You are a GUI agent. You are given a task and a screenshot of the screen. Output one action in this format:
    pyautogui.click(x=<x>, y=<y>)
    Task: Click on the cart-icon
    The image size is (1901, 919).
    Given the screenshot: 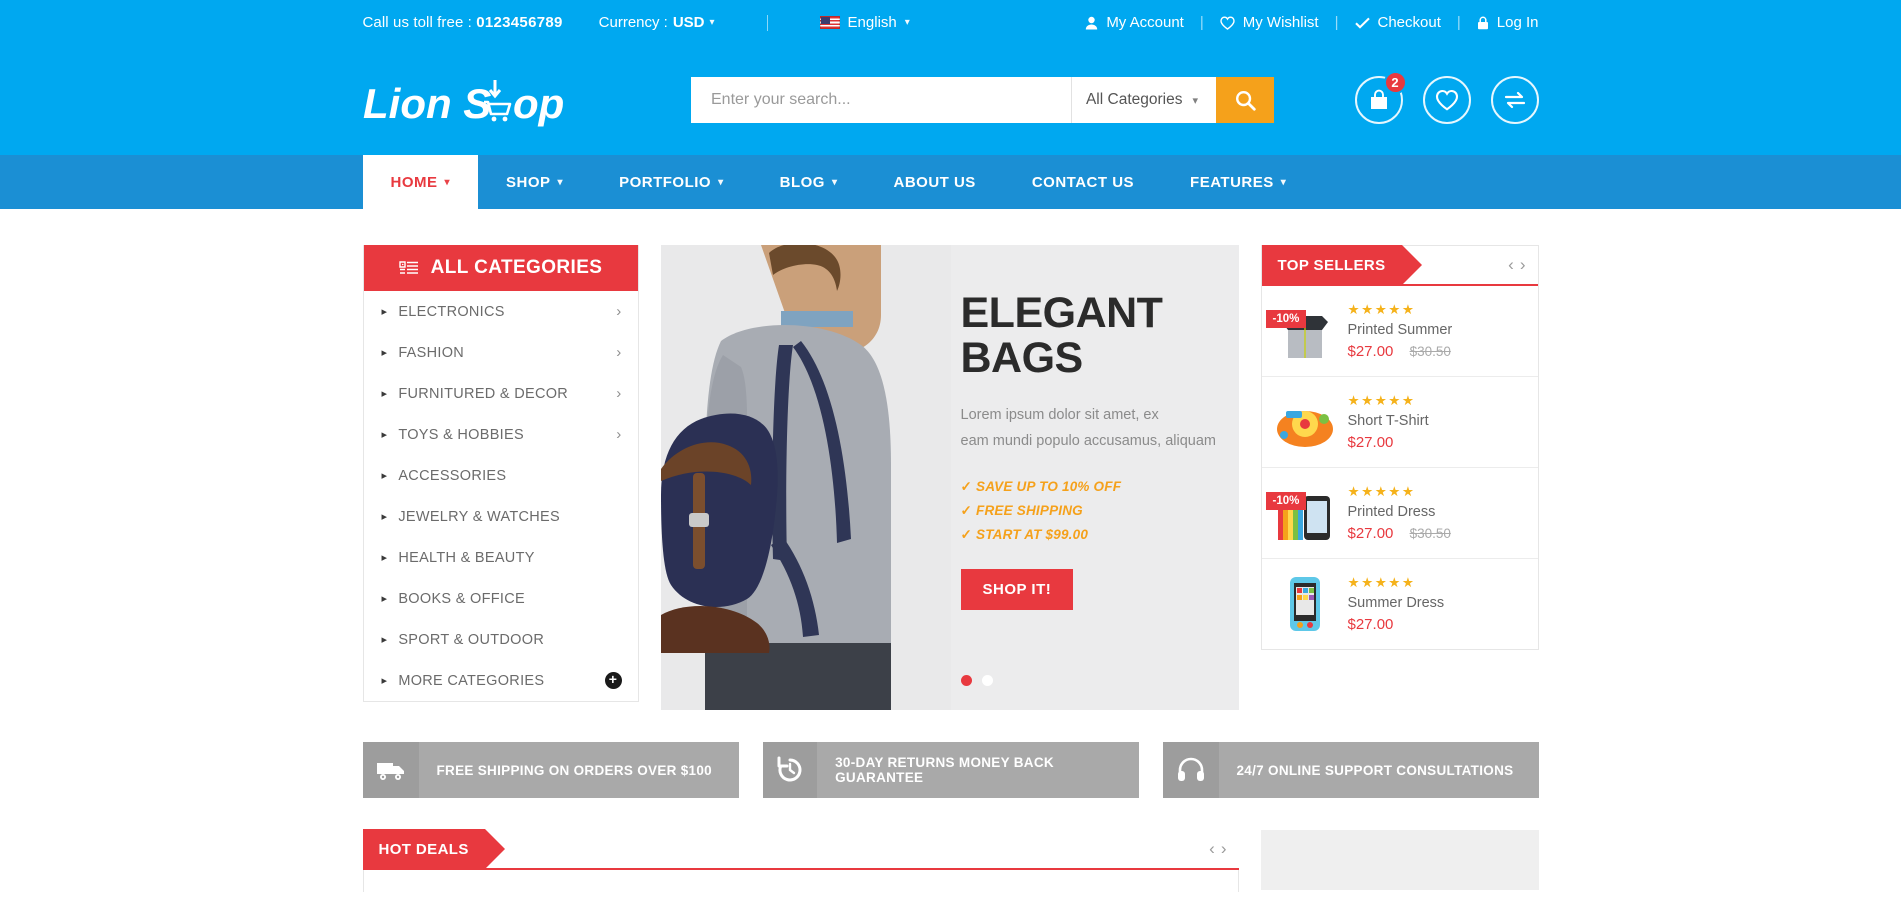 What is the action you would take?
    pyautogui.click(x=1379, y=100)
    